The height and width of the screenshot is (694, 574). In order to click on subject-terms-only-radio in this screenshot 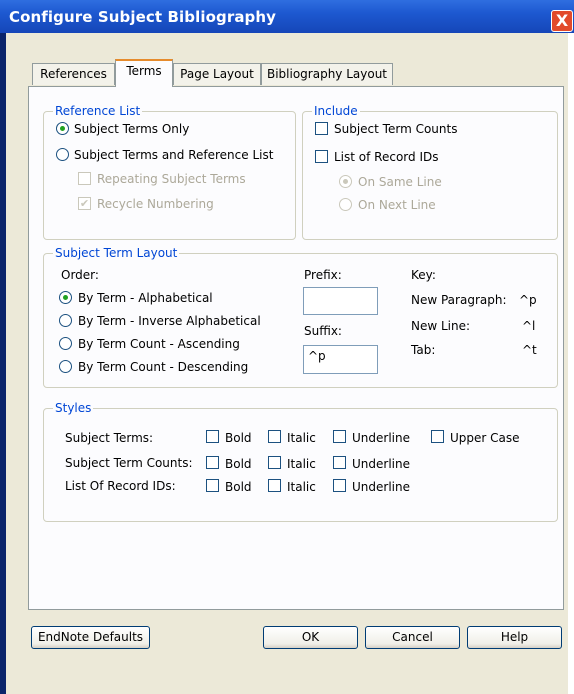, I will do `click(62, 128)`.